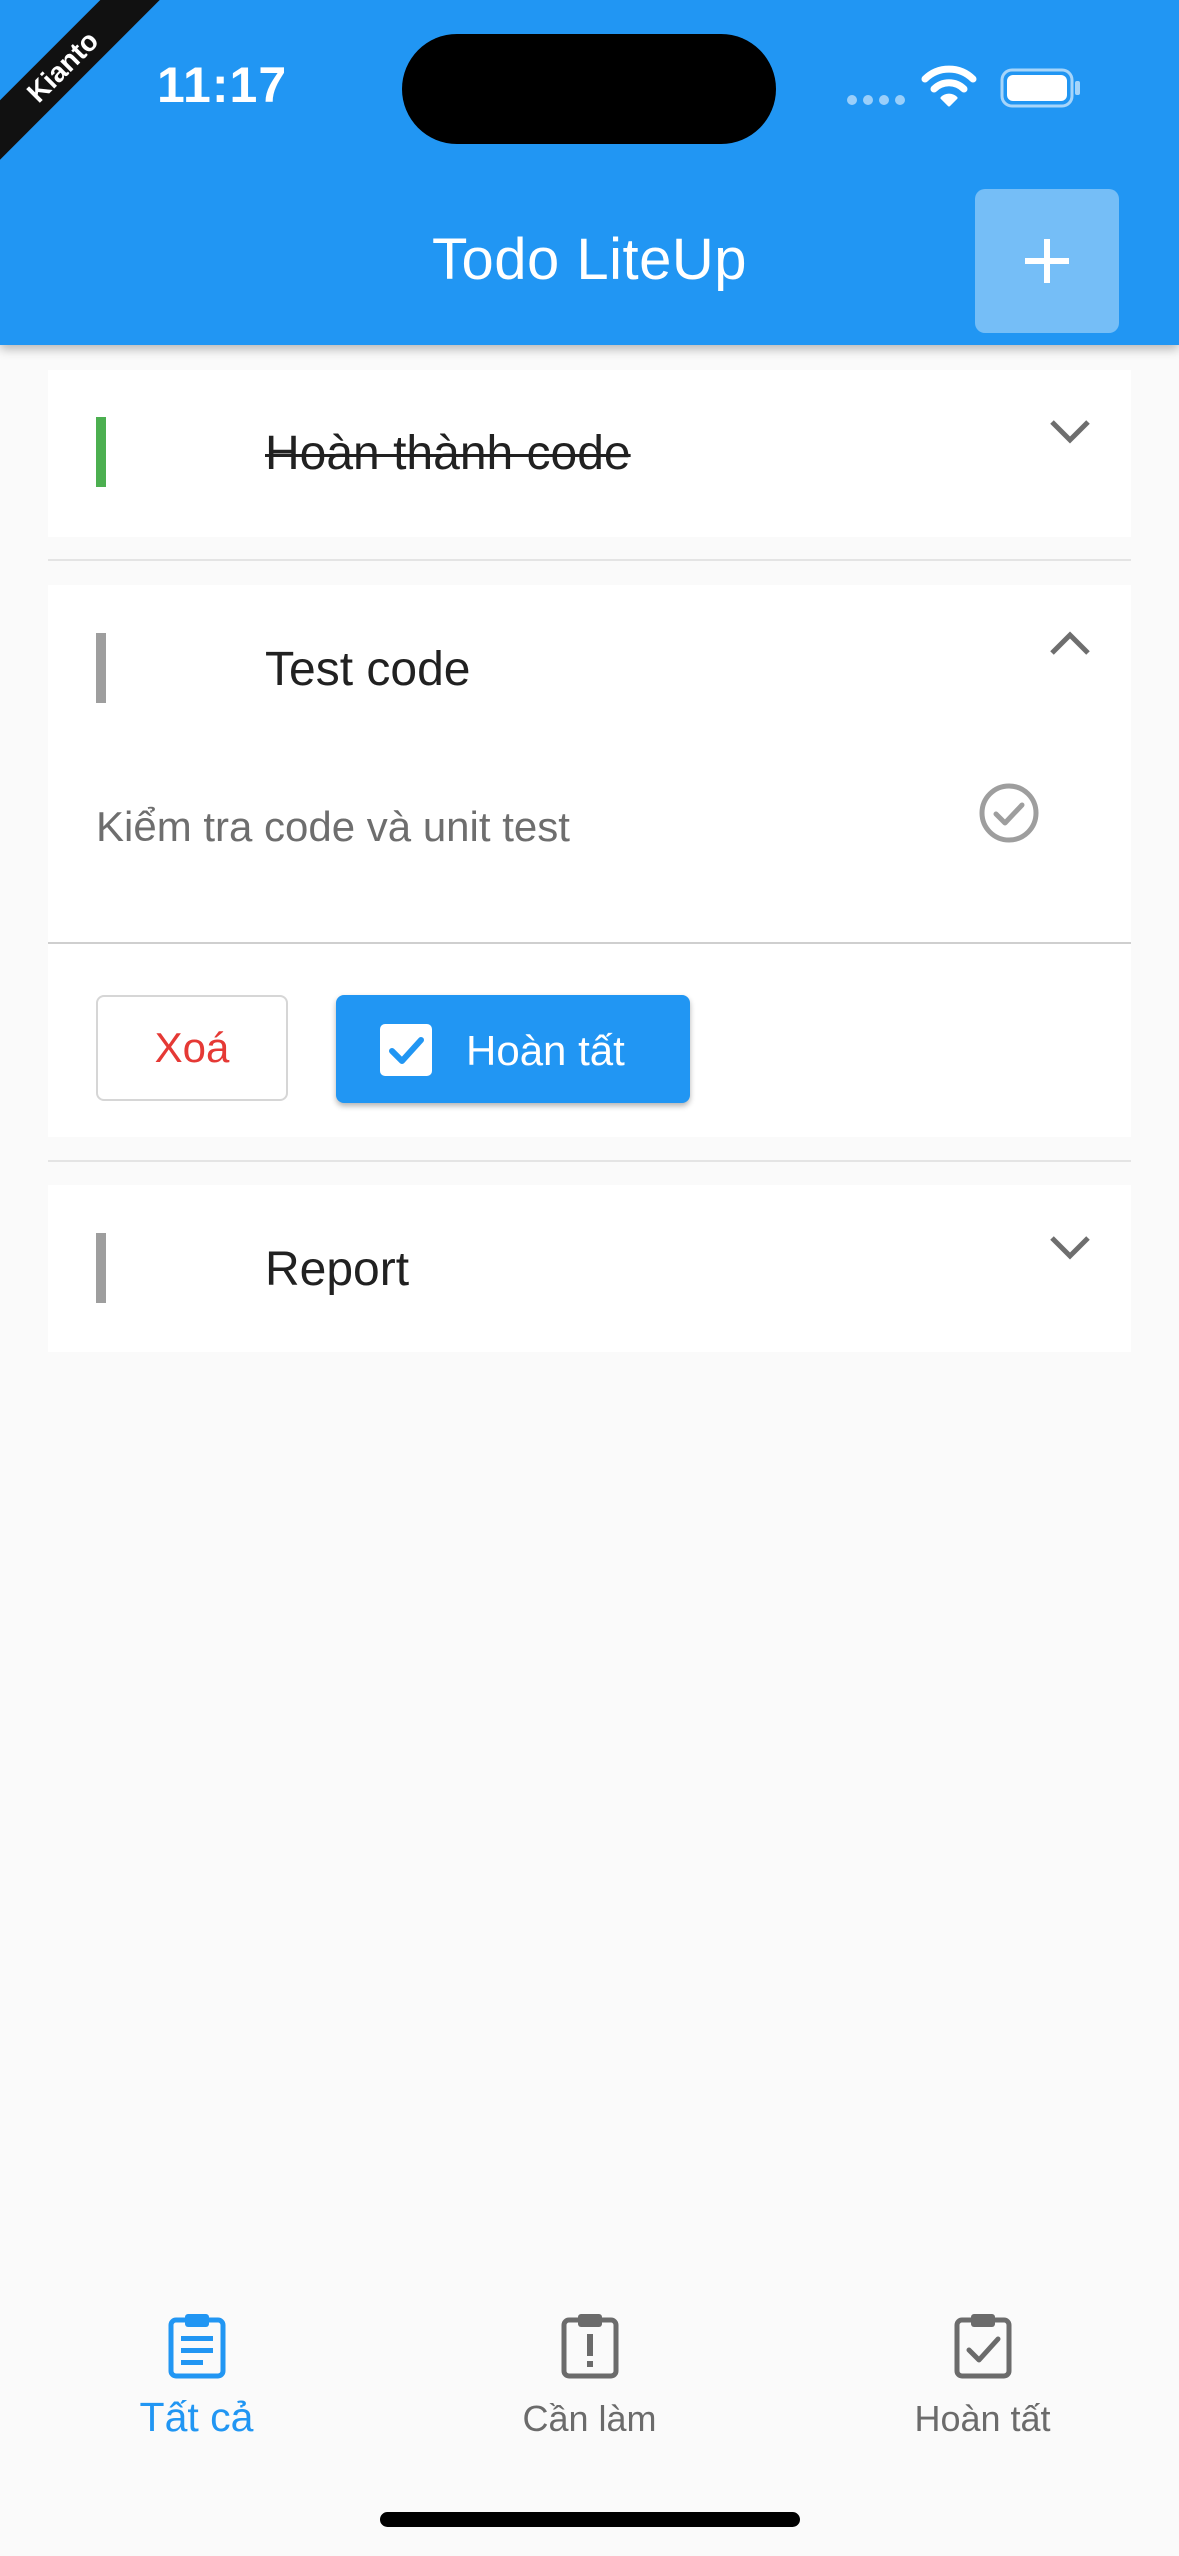 This screenshot has width=1179, height=2556. I want to click on add-todo-button, so click(1047, 261).